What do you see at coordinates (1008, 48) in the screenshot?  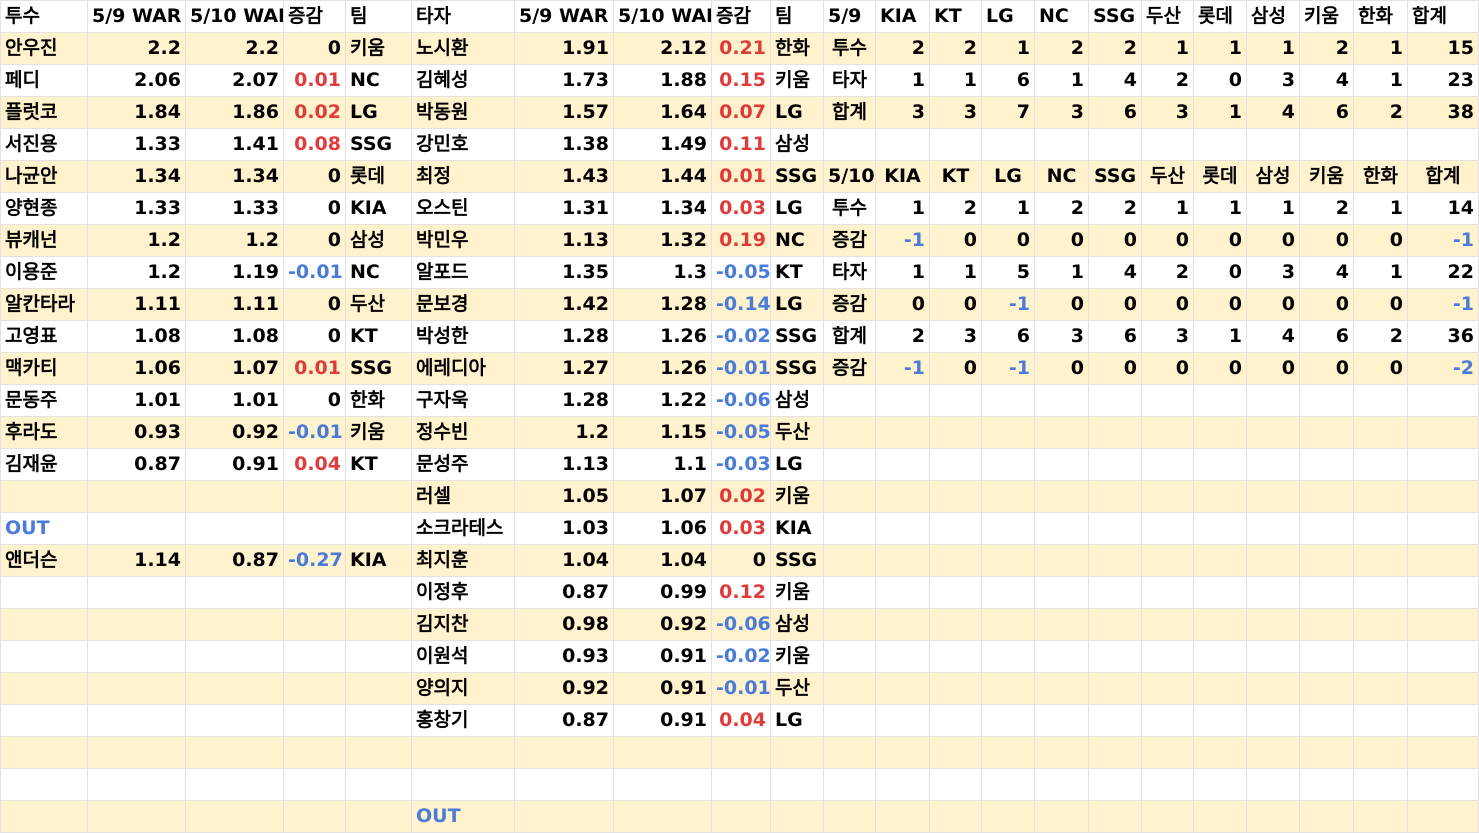 I see `summary59-value-cell: 1` at bounding box center [1008, 48].